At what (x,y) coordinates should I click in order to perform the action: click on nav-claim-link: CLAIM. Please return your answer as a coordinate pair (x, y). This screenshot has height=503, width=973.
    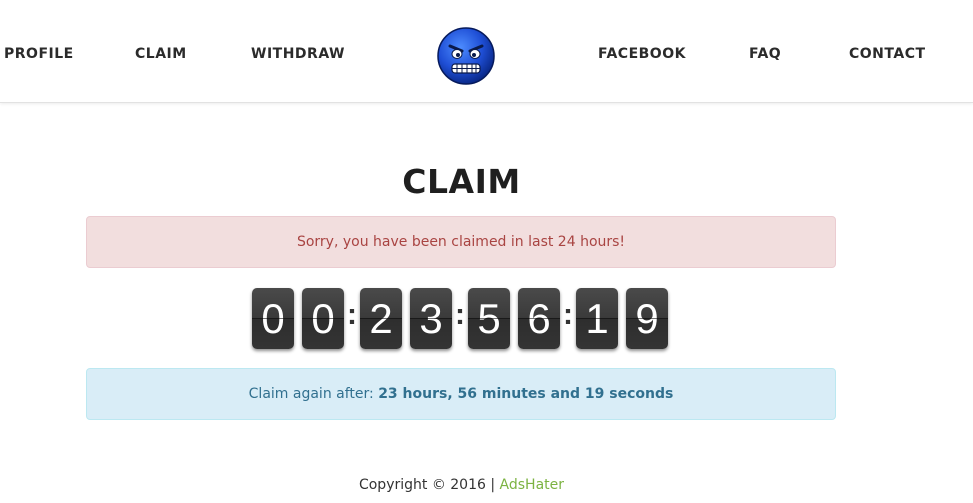
    Looking at the image, I should click on (161, 54).